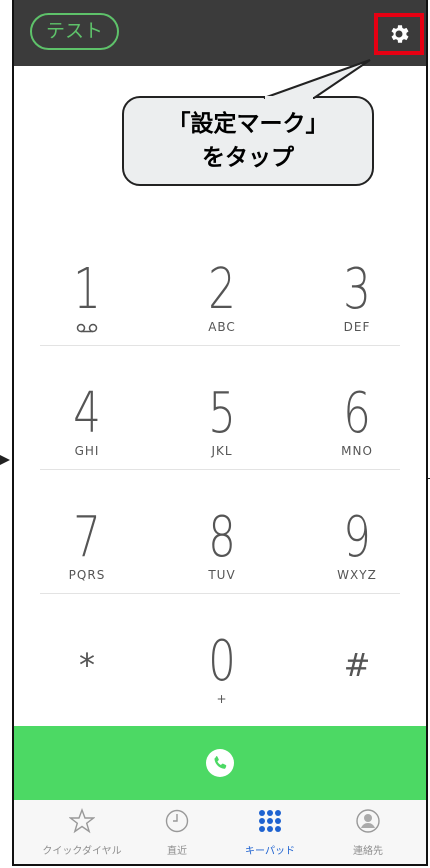 This screenshot has height=868, width=430. I want to click on phone-icon, so click(220, 763).